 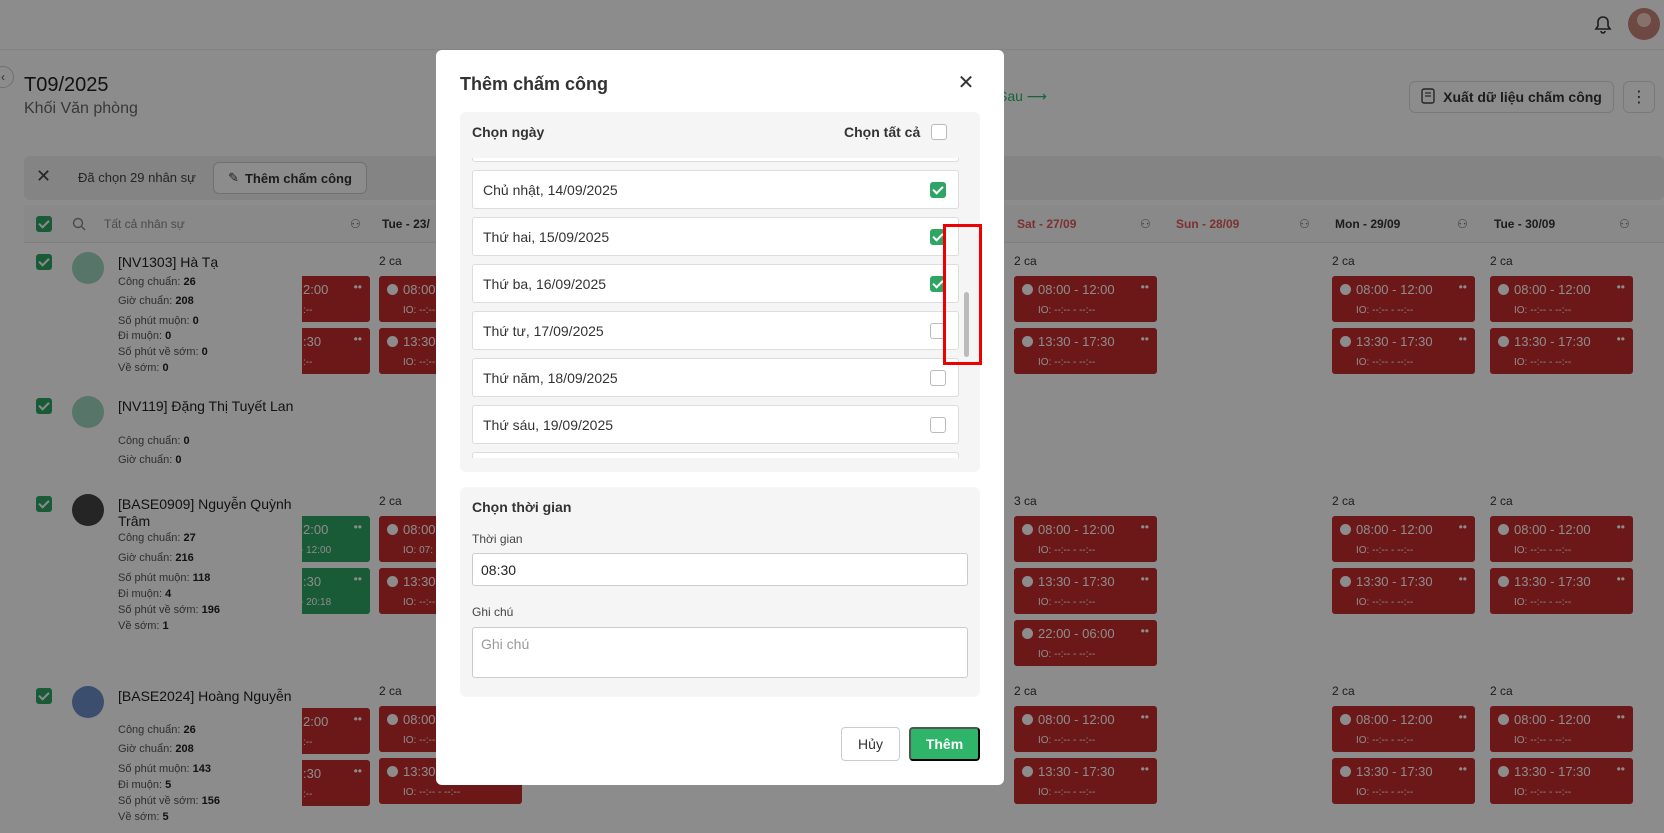 What do you see at coordinates (720, 592) in the screenshot?
I see `time-section: Chọn thời gian Thời gian Ghi chú` at bounding box center [720, 592].